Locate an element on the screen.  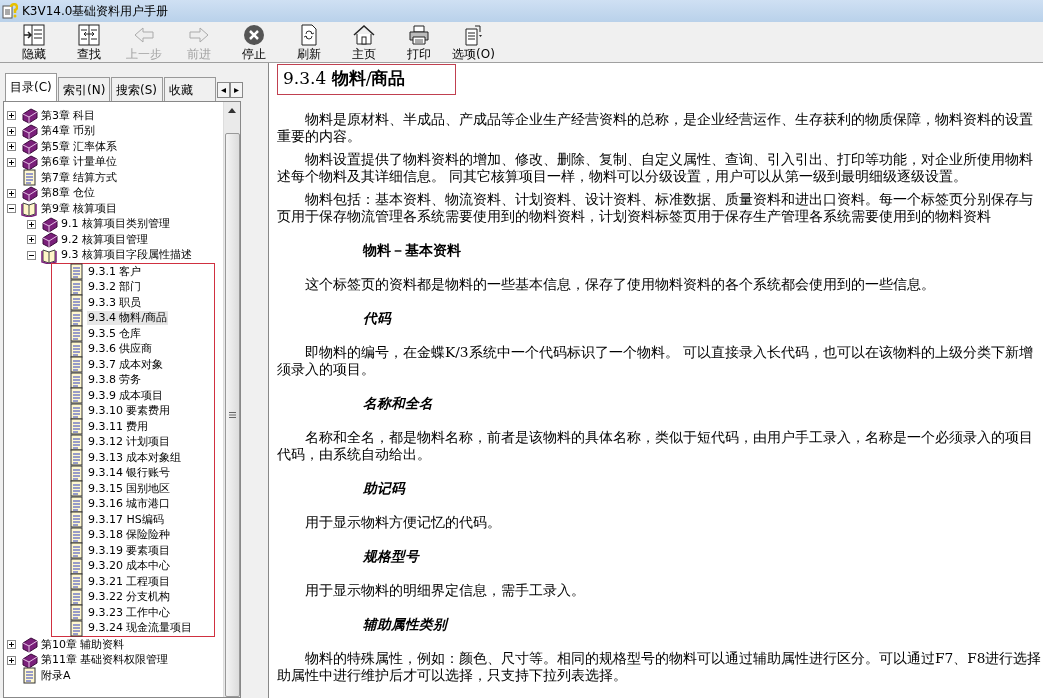
toolbar-button: 隐藏 is located at coordinates (33, 42).